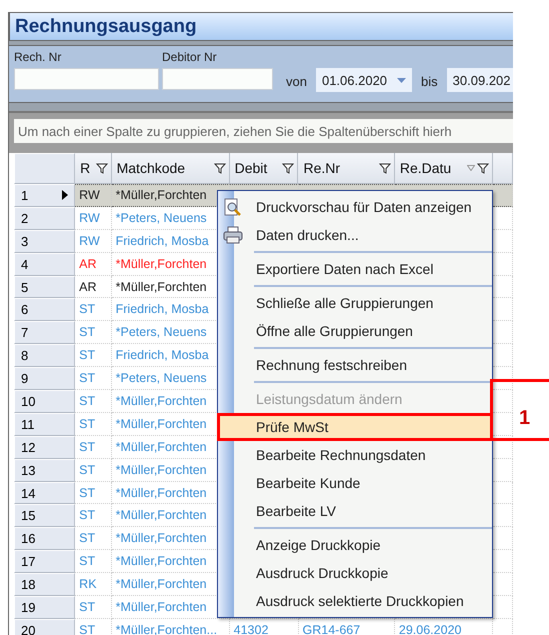 Image resolution: width=549 pixels, height=635 pixels. What do you see at coordinates (106, 27) in the screenshot?
I see `window-title: Rechnungsausgang` at bounding box center [106, 27].